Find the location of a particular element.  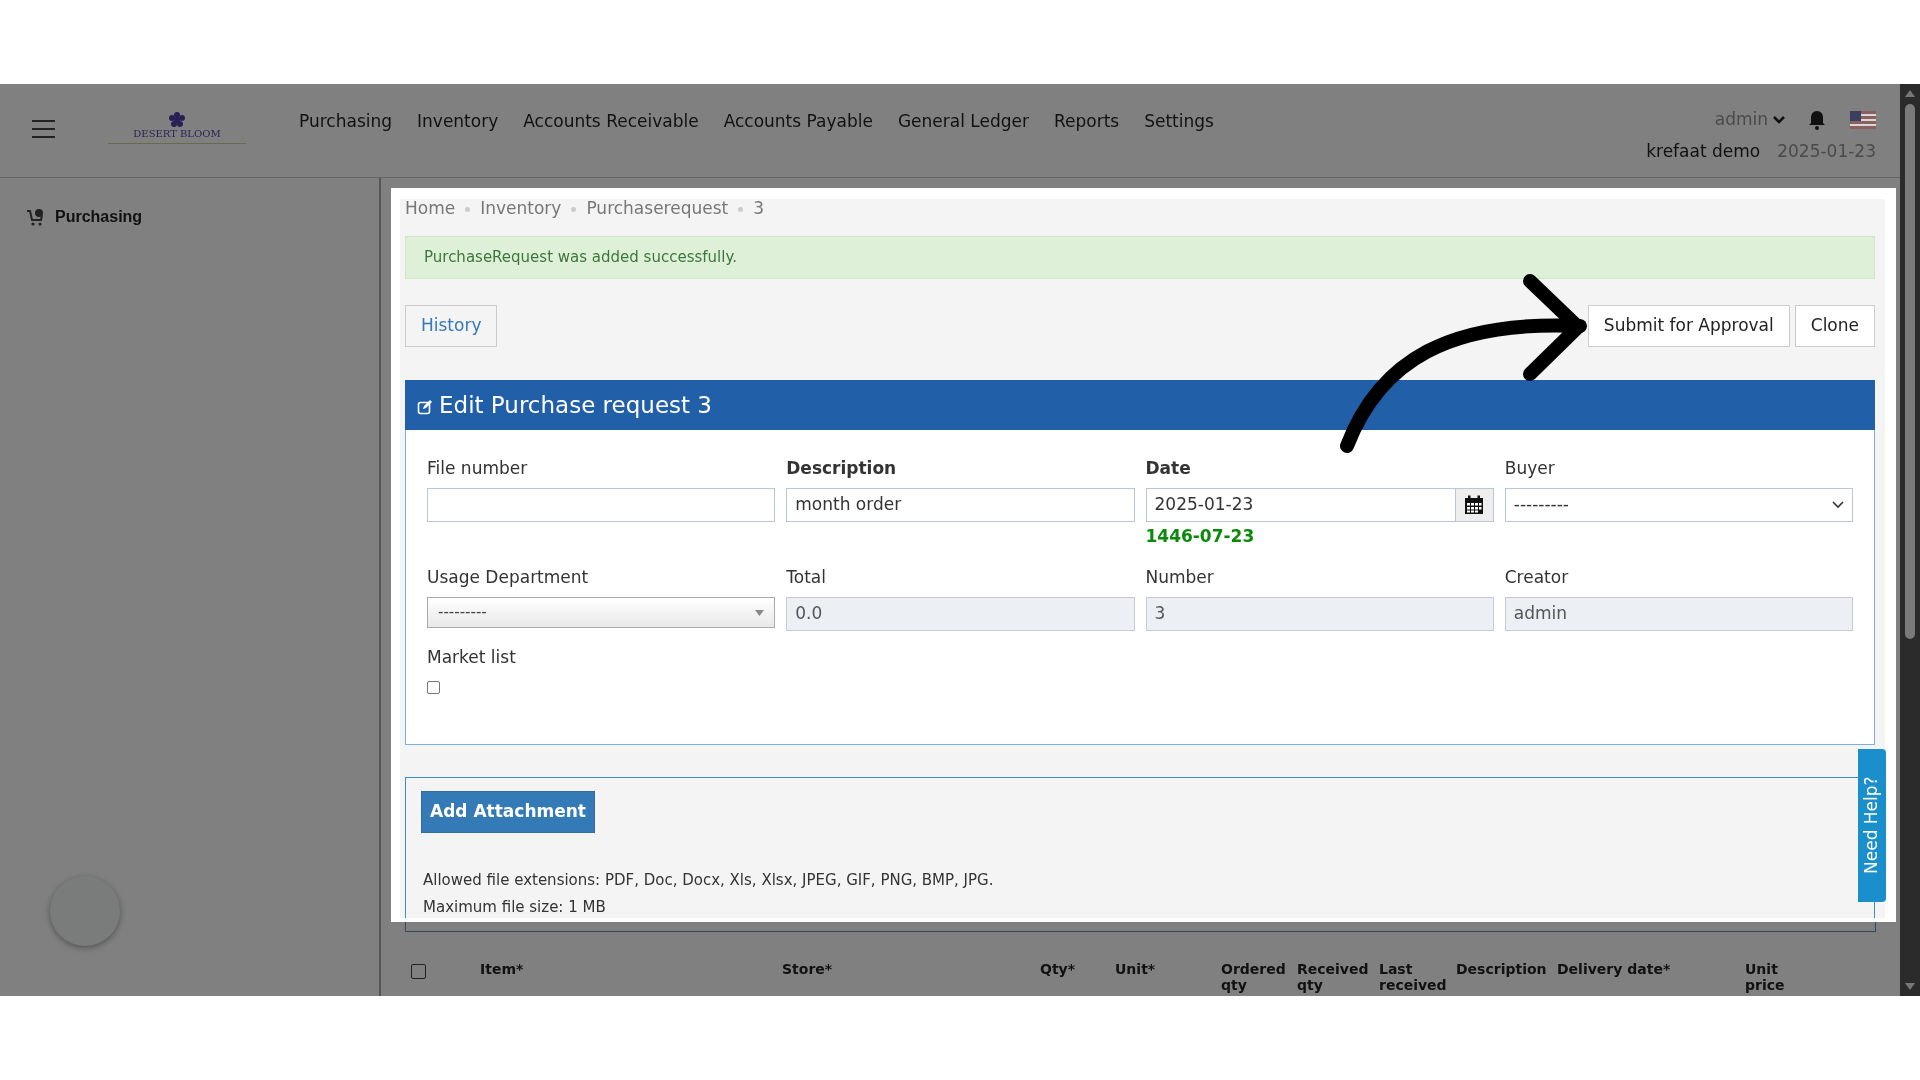

field-label: Date is located at coordinates (1168, 468).